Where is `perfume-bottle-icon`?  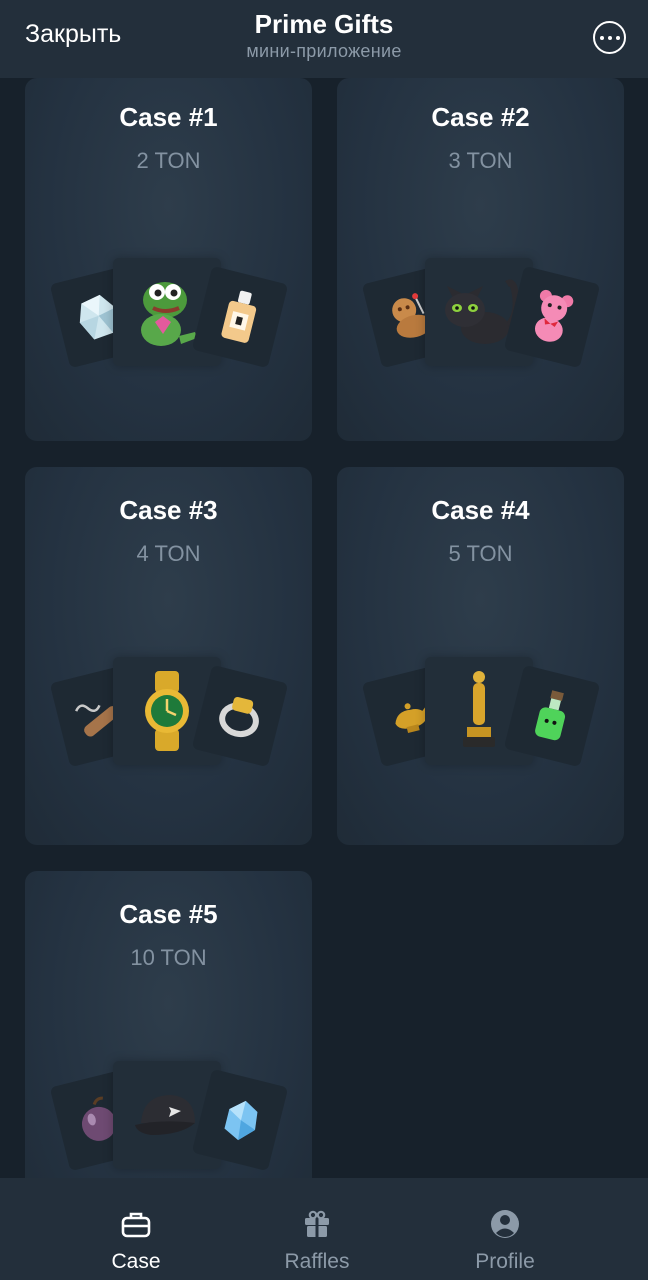
perfume-bottle-icon is located at coordinates (239, 316).